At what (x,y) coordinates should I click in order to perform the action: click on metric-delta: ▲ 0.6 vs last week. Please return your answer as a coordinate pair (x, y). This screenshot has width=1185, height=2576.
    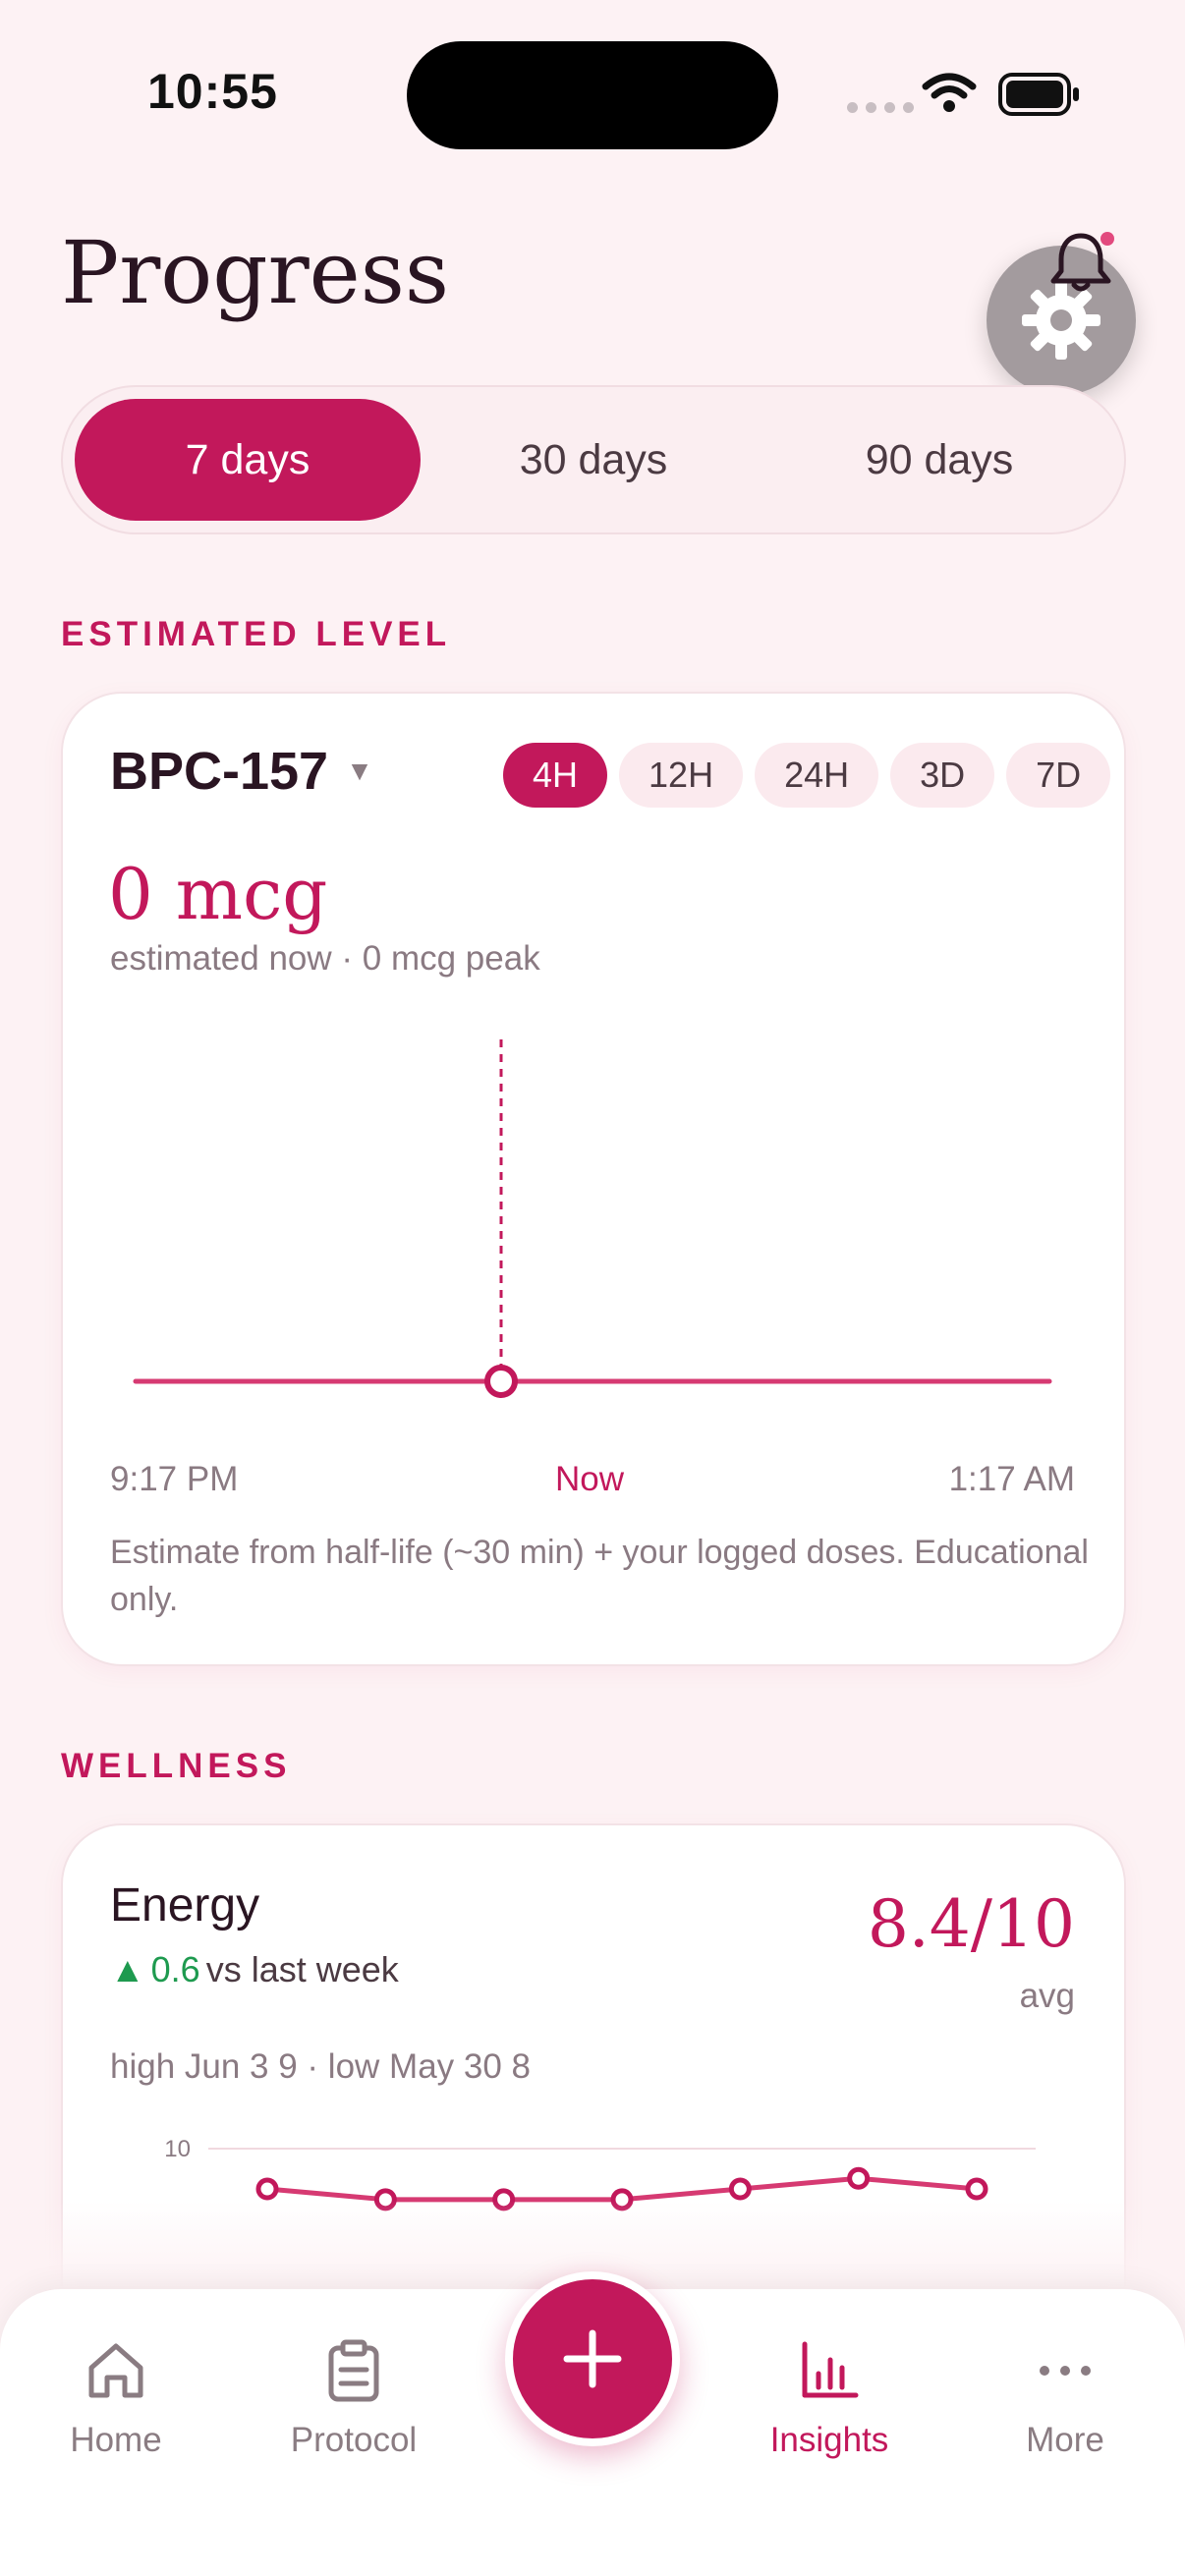
    Looking at the image, I should click on (255, 1969).